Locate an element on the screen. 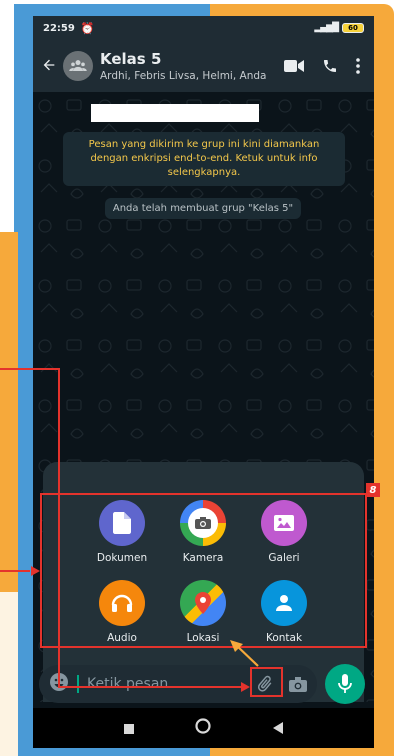 This screenshot has height=756, width=396. pointer-arrow is located at coordinates (247, 655).